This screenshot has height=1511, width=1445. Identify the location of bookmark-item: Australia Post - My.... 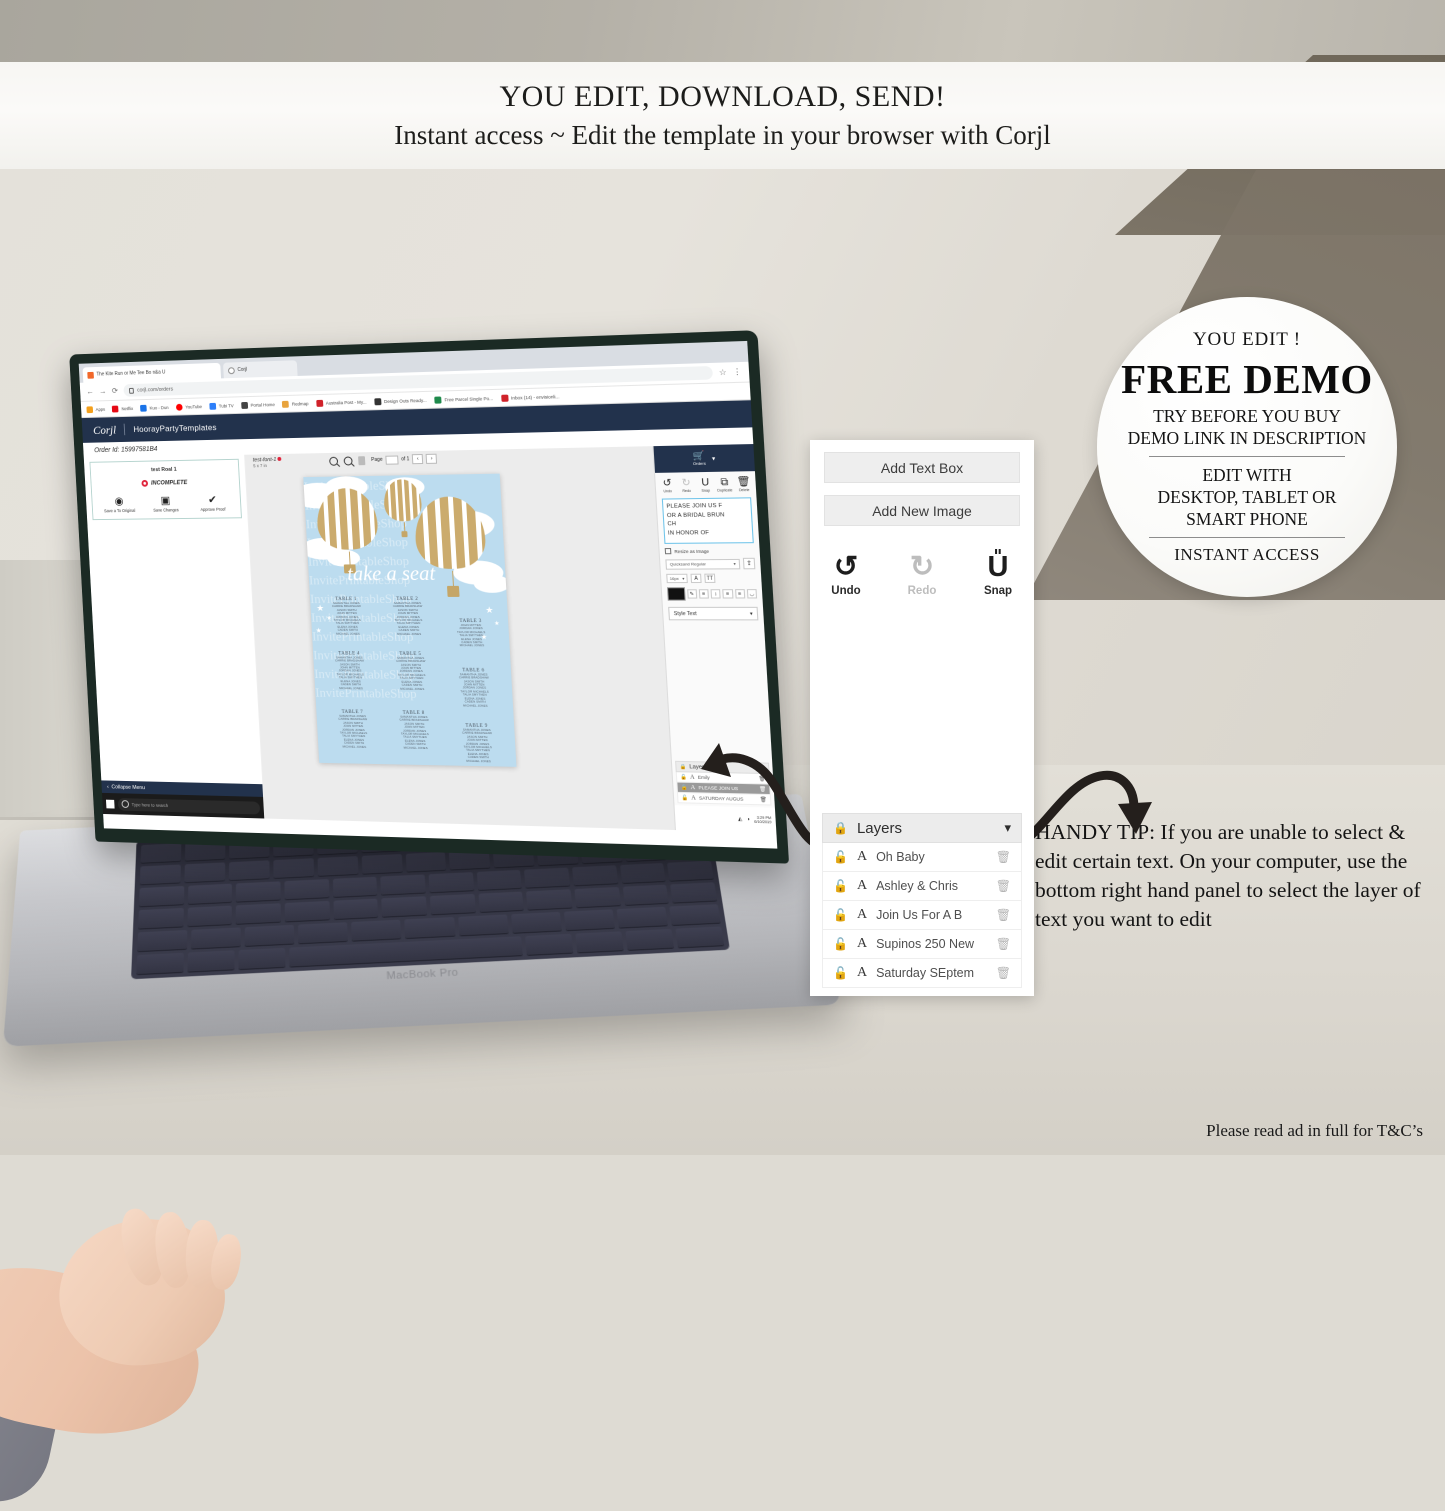
(341, 402).